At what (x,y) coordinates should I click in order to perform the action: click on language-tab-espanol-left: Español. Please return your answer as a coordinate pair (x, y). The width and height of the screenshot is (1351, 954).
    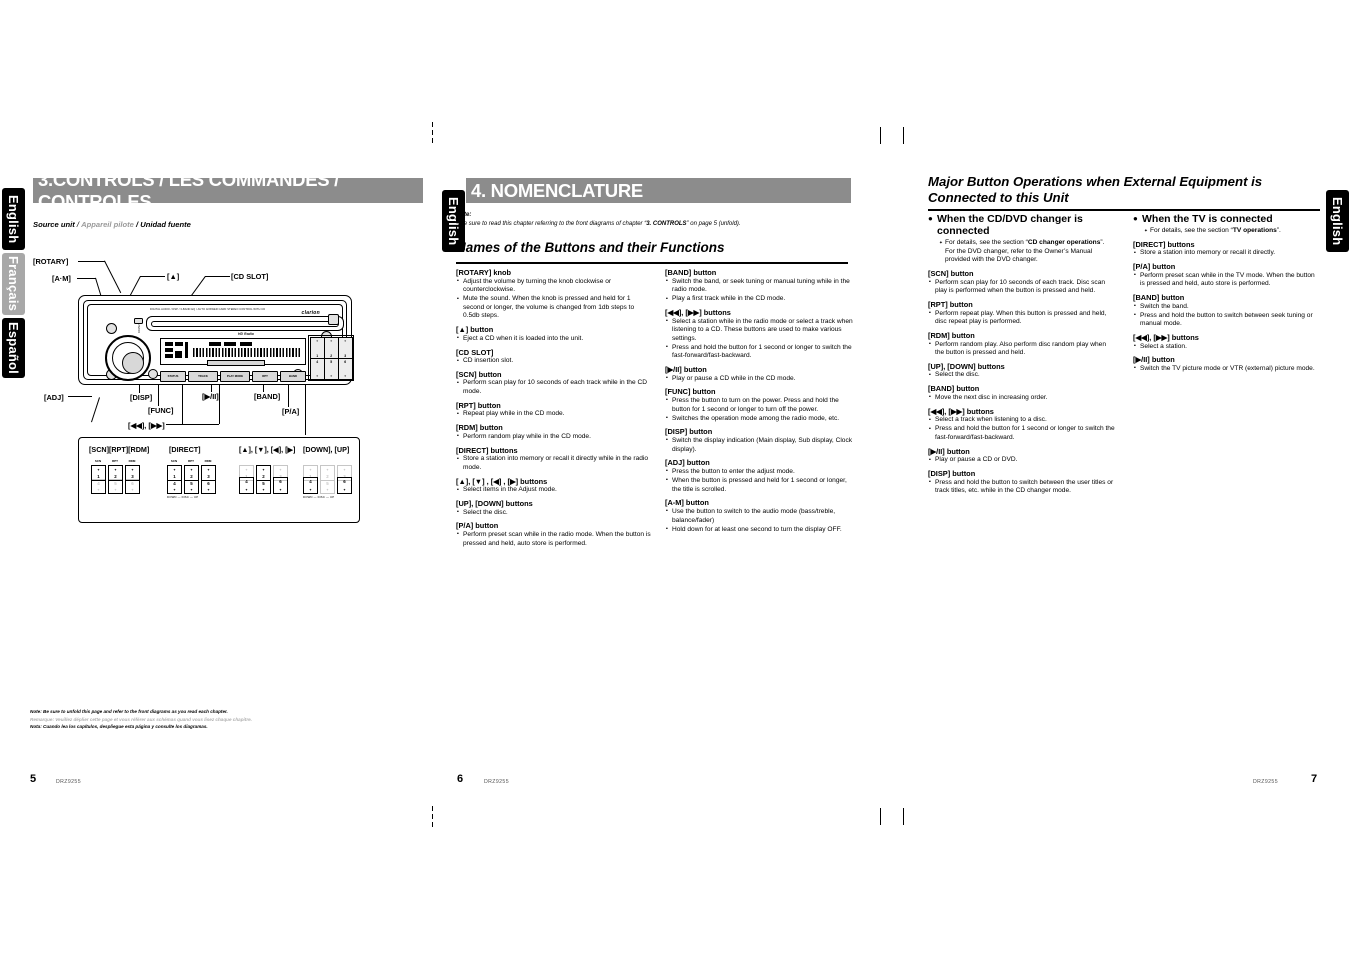
    Looking at the image, I should click on (13, 348).